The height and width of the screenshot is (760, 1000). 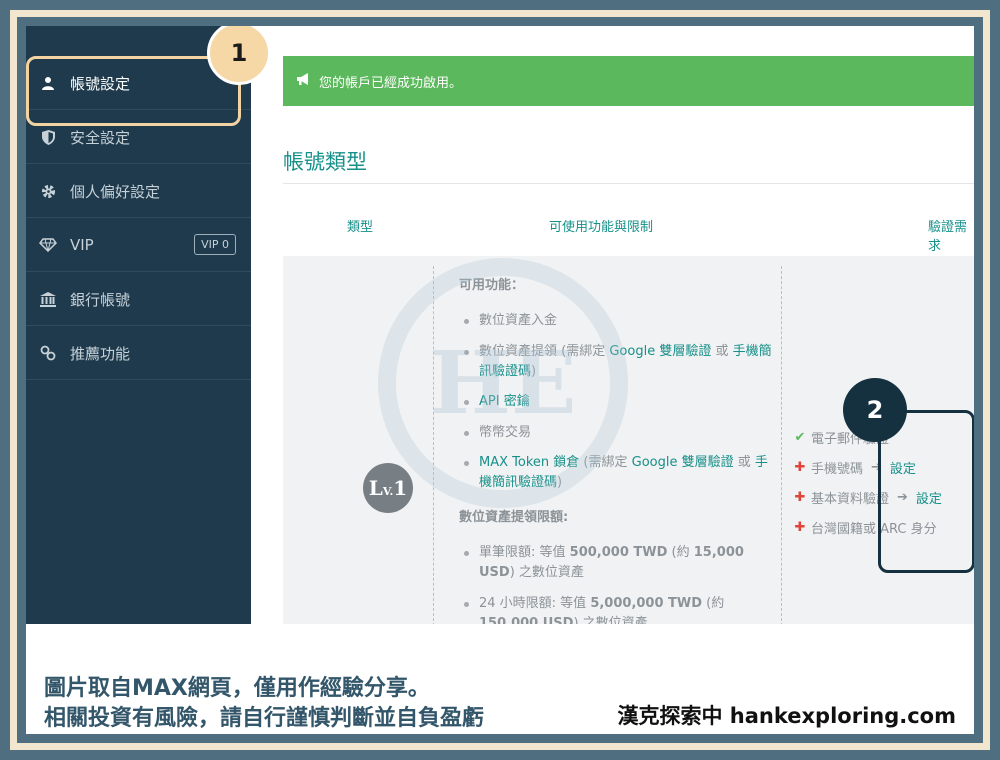 What do you see at coordinates (391, 83) in the screenshot?
I see `alert-text: 您的帳戶已經成功啟用。` at bounding box center [391, 83].